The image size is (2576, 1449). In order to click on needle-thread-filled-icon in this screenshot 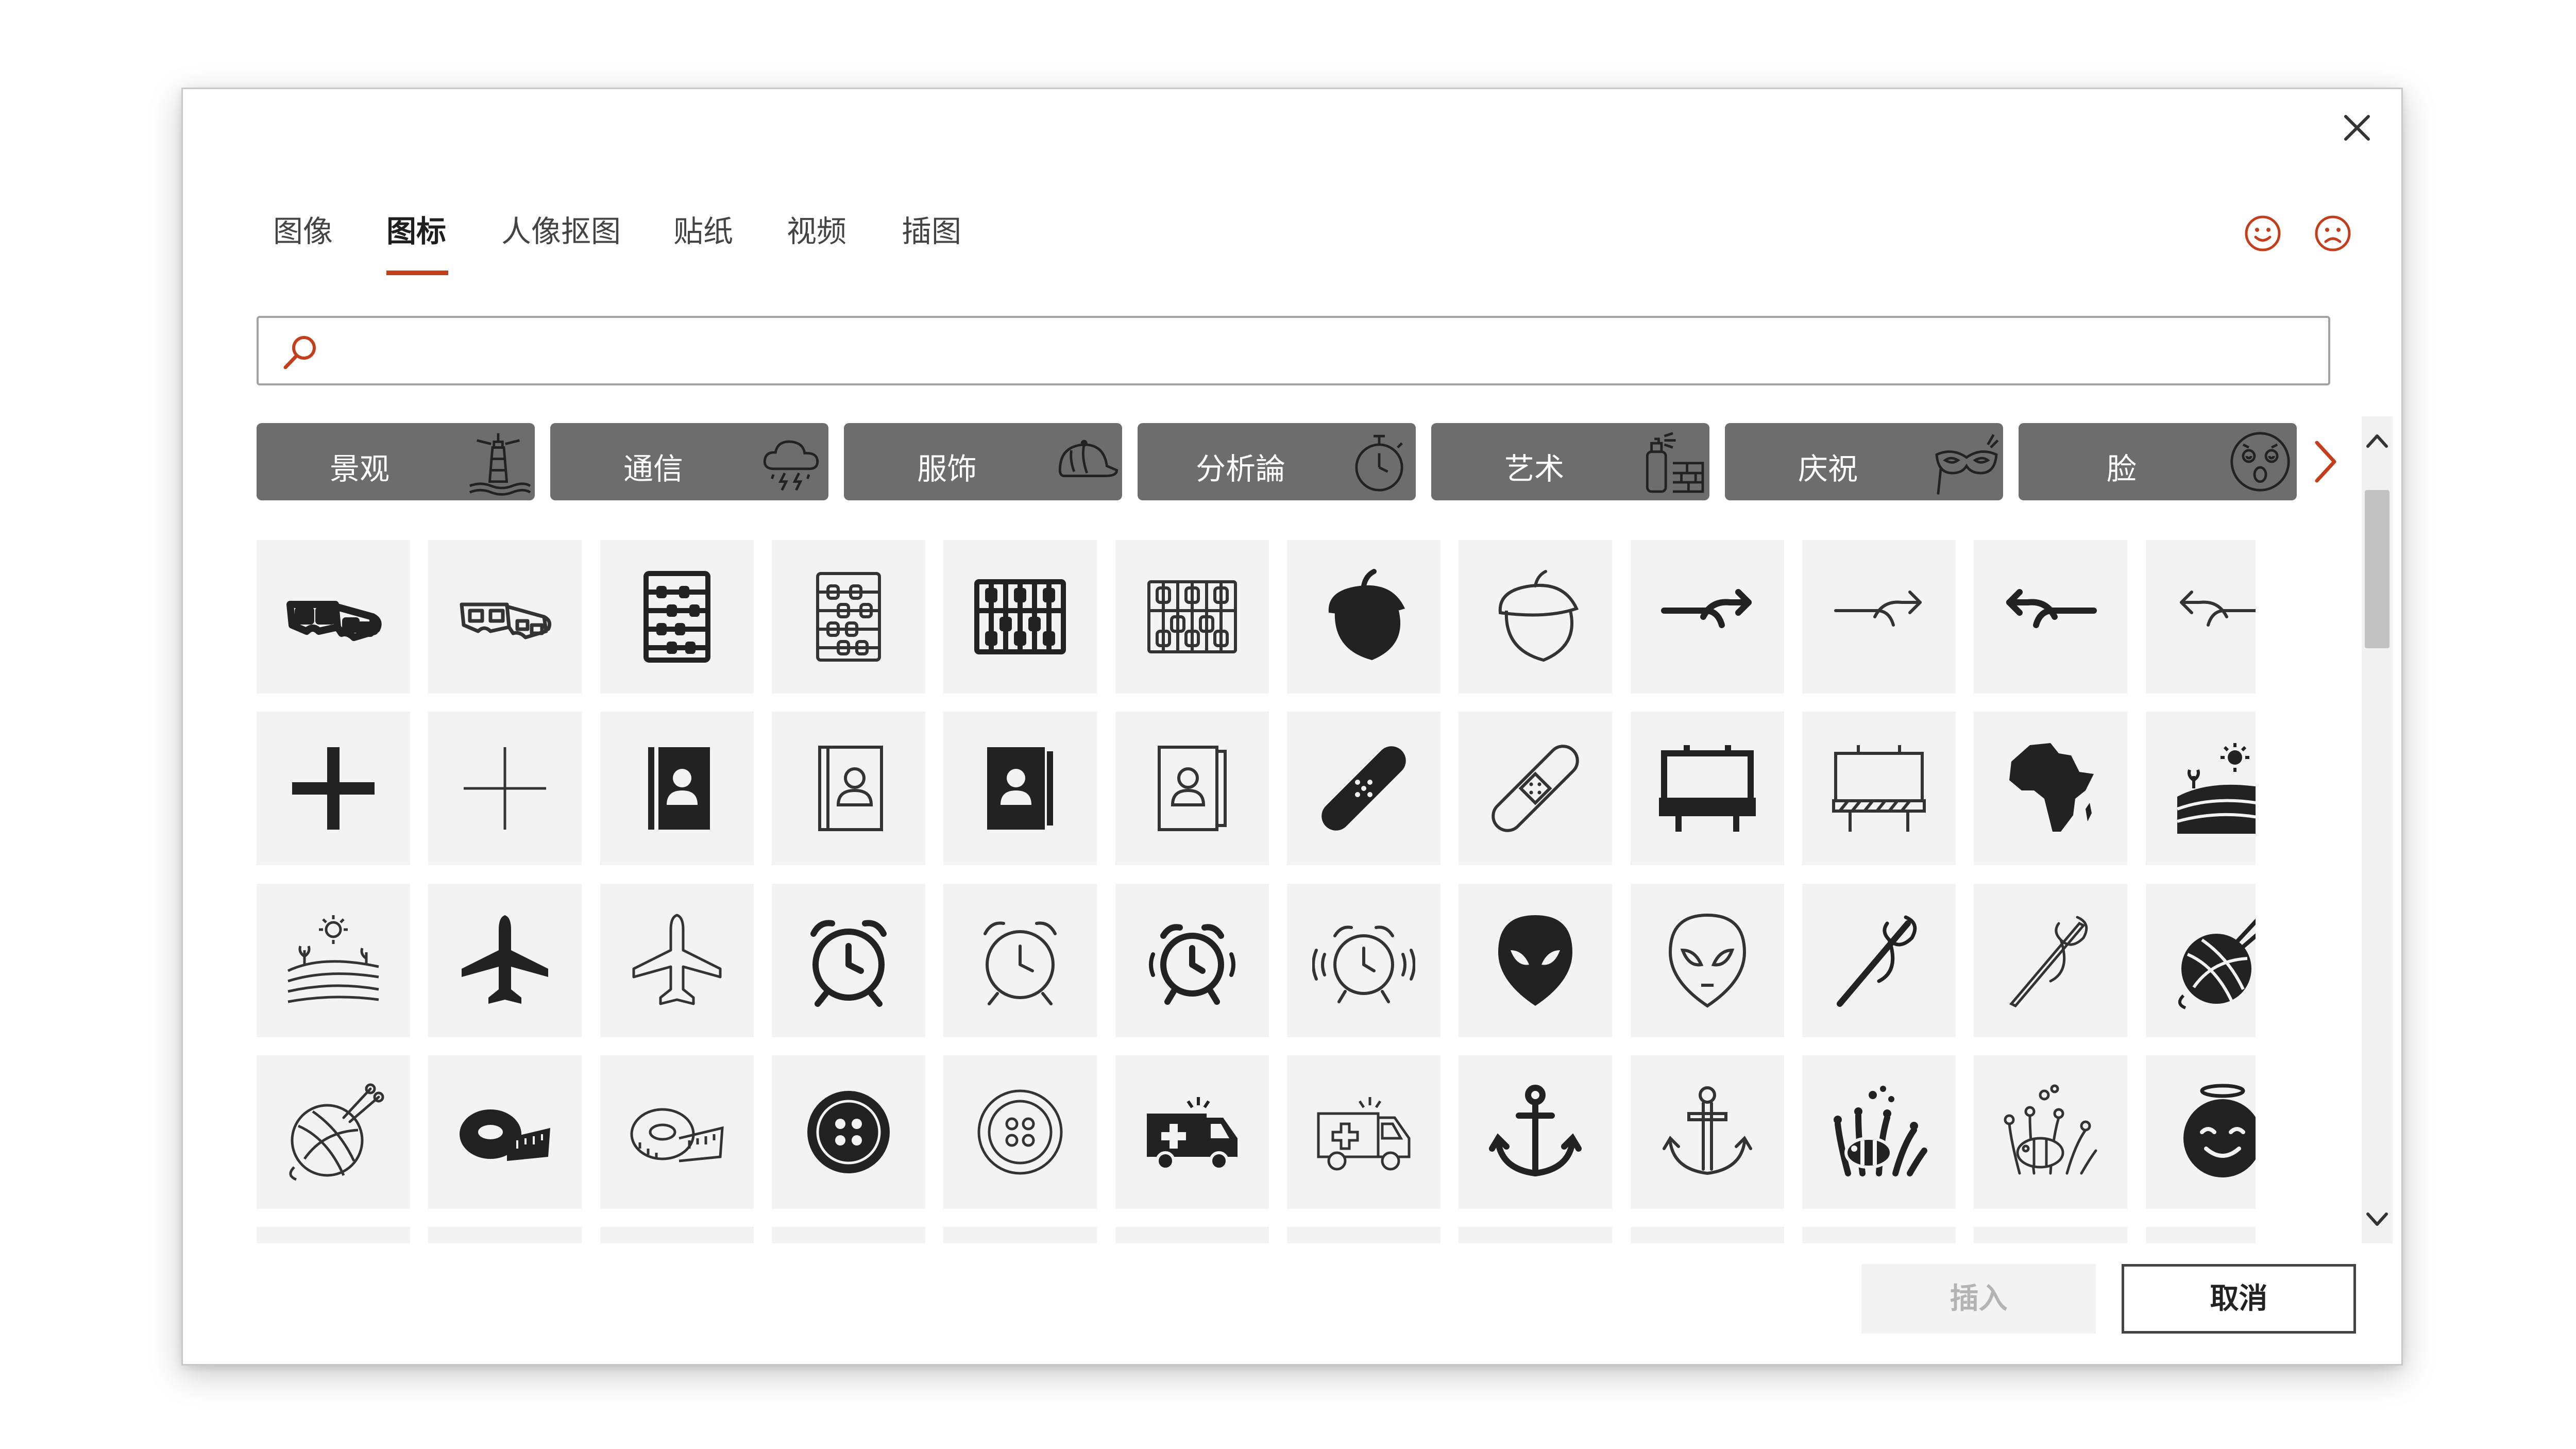, I will do `click(1877, 961)`.